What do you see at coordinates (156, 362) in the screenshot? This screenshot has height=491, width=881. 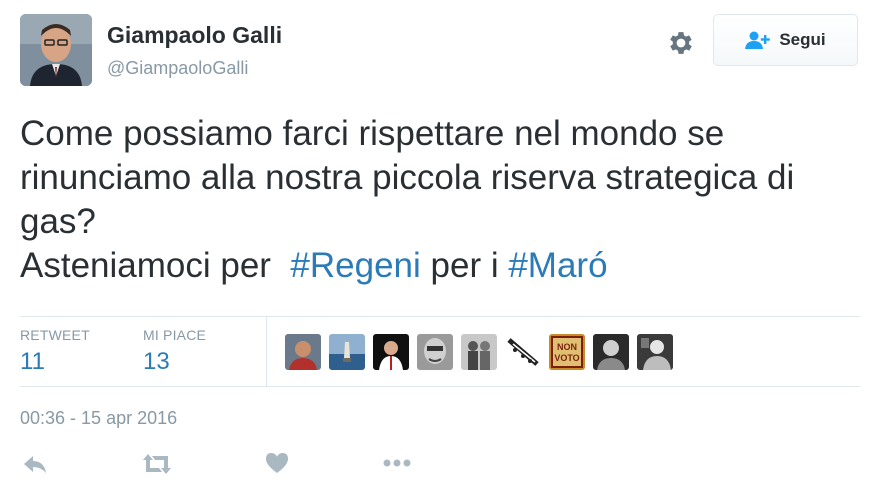 I see `likes-count: 13` at bounding box center [156, 362].